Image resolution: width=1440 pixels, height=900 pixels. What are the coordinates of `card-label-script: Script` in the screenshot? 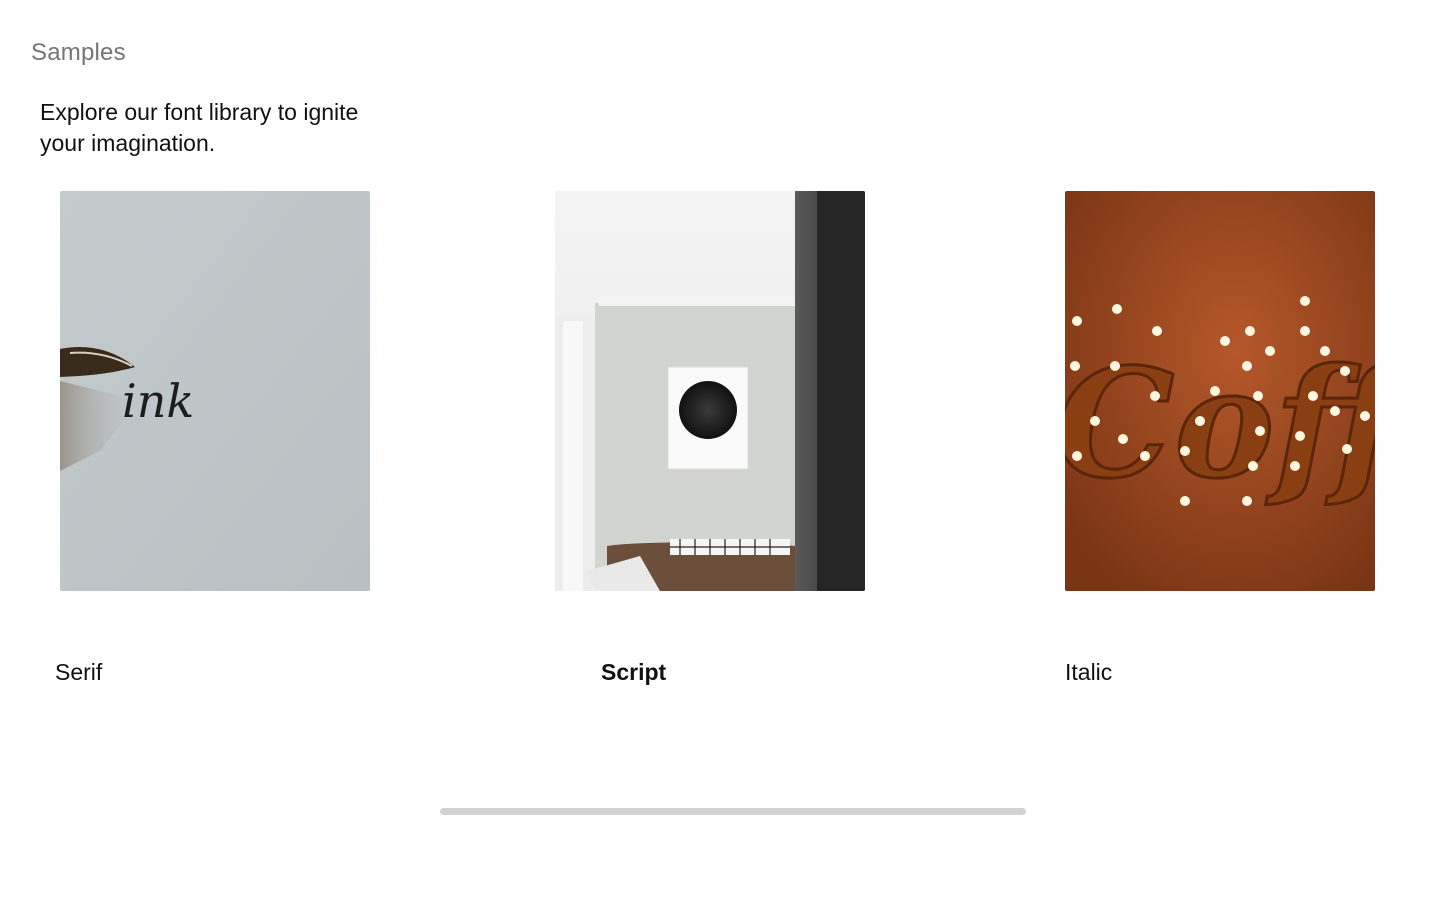 It's located at (633, 672).